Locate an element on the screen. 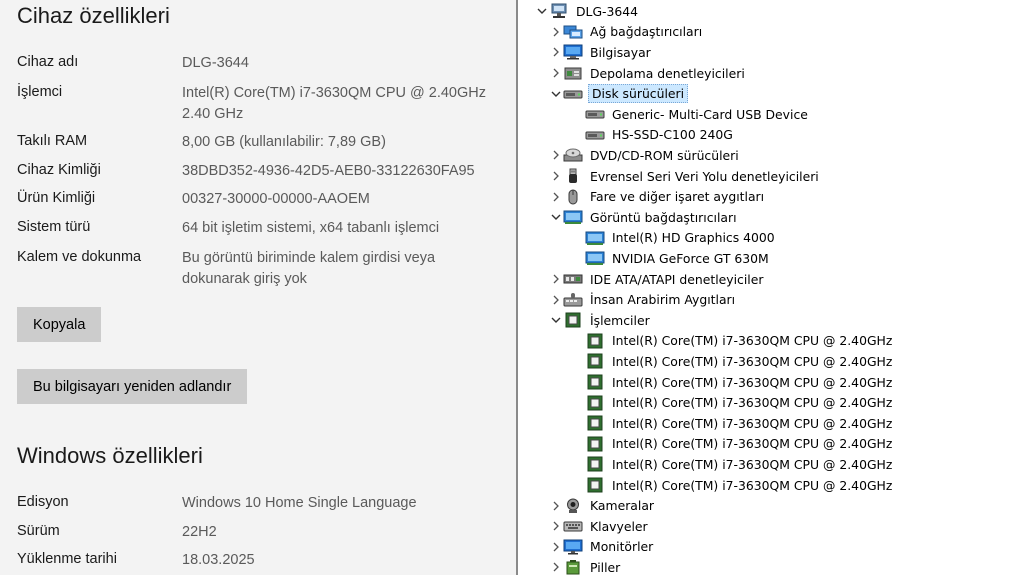 The width and height of the screenshot is (1024, 575). tree-device: NVIDIA GeForce GT 630M is located at coordinates (671, 258).